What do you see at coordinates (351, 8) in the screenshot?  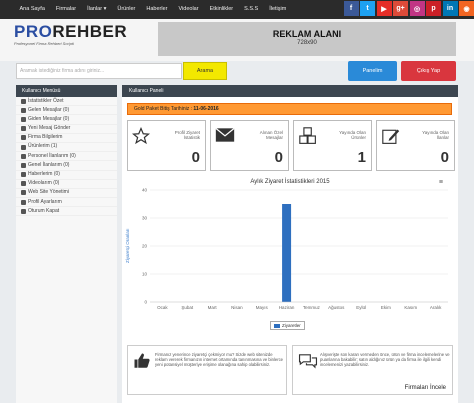 I see `facebook-icon: f` at bounding box center [351, 8].